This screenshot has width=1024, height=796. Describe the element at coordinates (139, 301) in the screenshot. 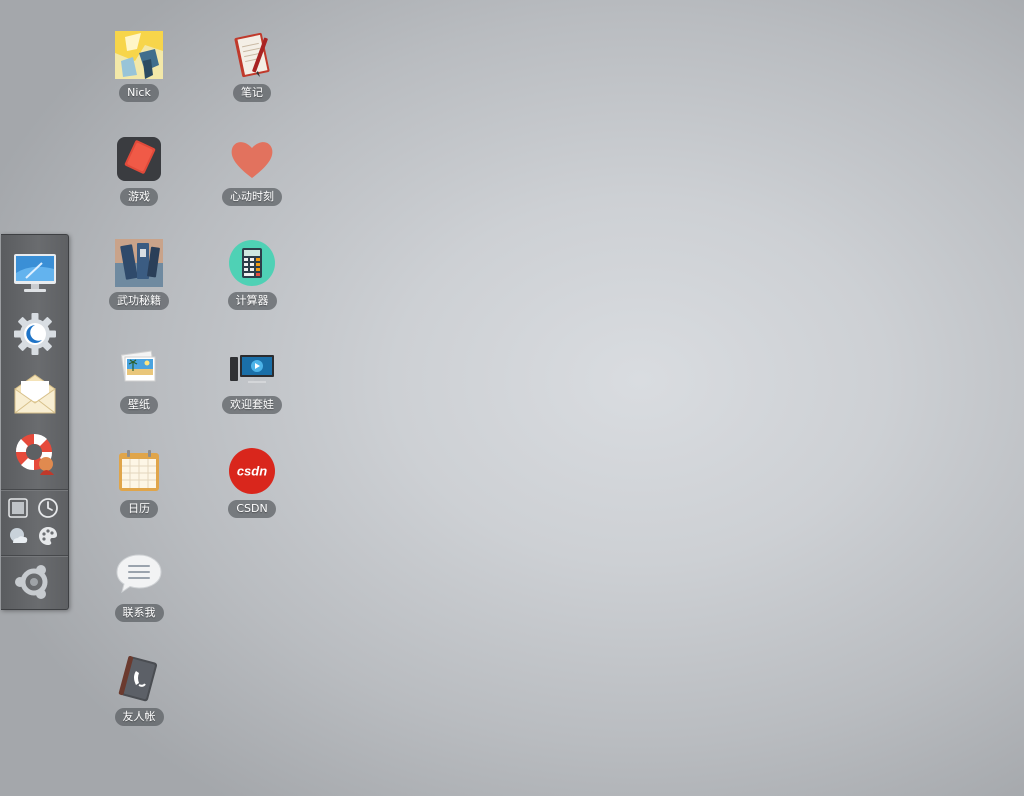

I see `desktop-icon-label: 武功秘籍` at that location.